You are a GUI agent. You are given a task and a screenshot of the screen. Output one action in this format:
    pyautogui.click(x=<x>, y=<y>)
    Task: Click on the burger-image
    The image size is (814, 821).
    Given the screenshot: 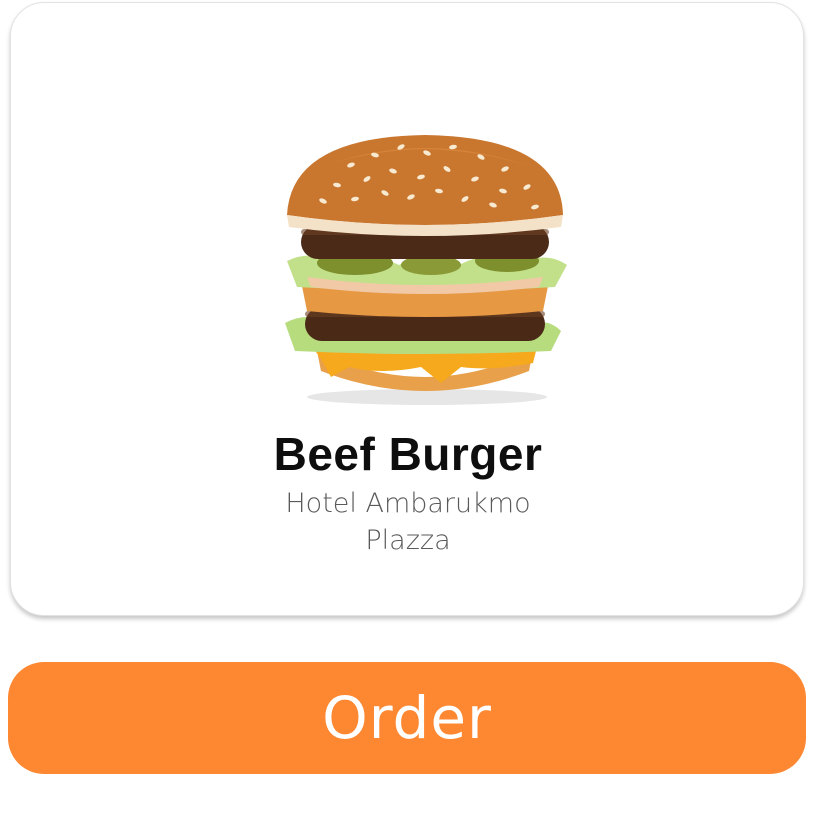 What is the action you would take?
    pyautogui.click(x=426, y=270)
    